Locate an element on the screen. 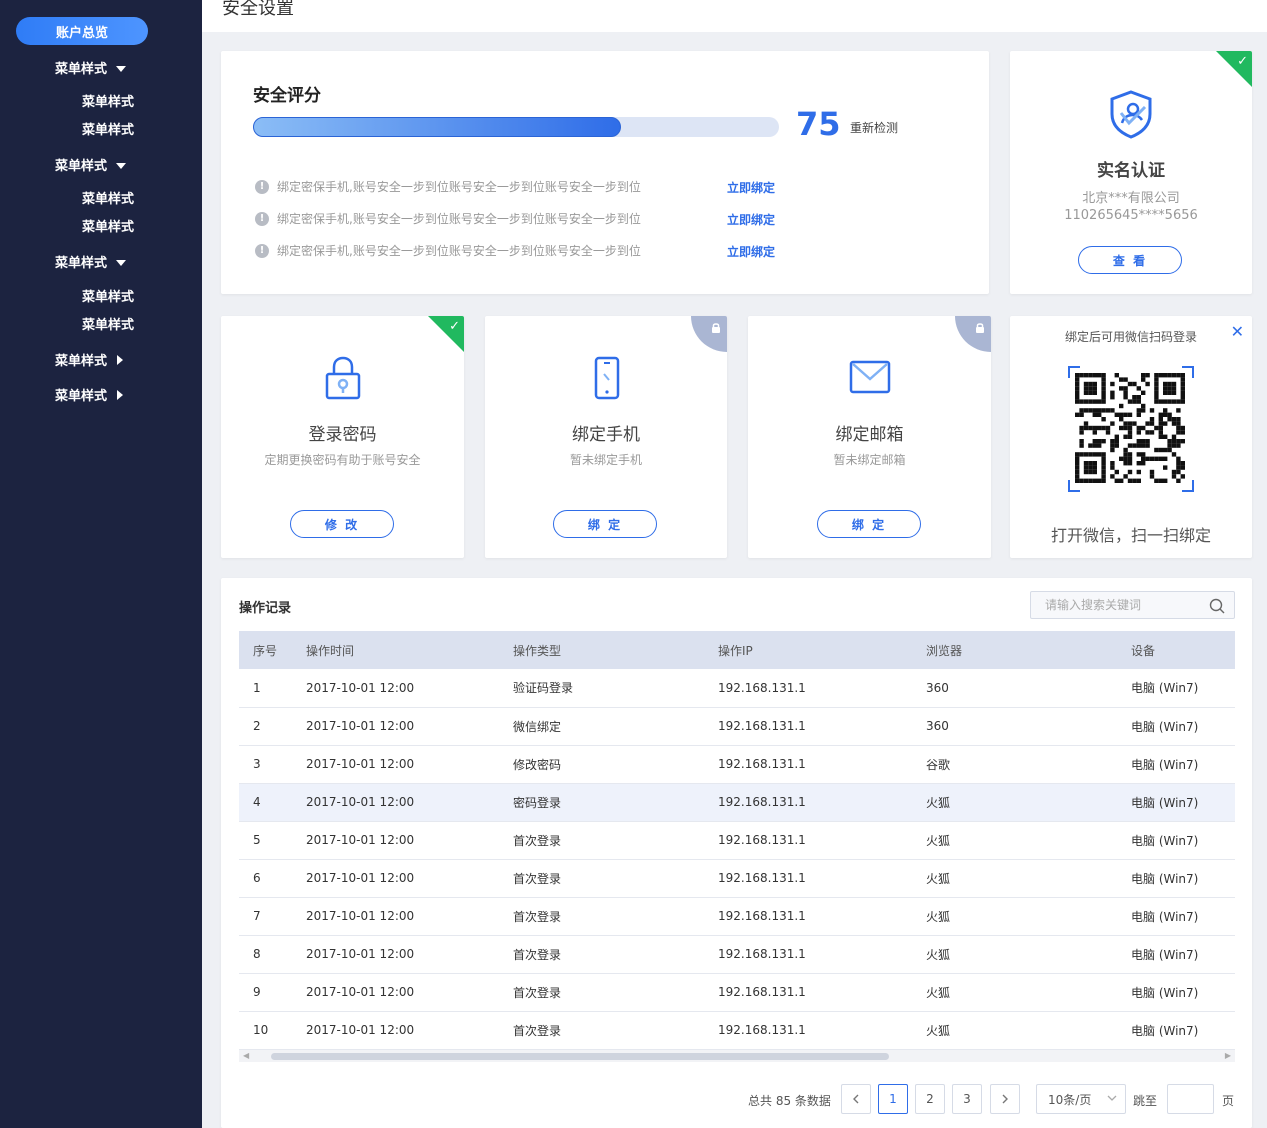 The image size is (1267, 1128). qr-code is located at coordinates (1131, 429).